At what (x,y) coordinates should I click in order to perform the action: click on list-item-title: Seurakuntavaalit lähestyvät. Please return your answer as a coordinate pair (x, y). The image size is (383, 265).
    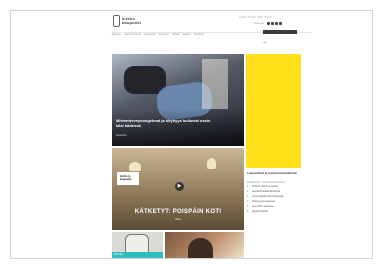
    Looking at the image, I should click on (266, 192).